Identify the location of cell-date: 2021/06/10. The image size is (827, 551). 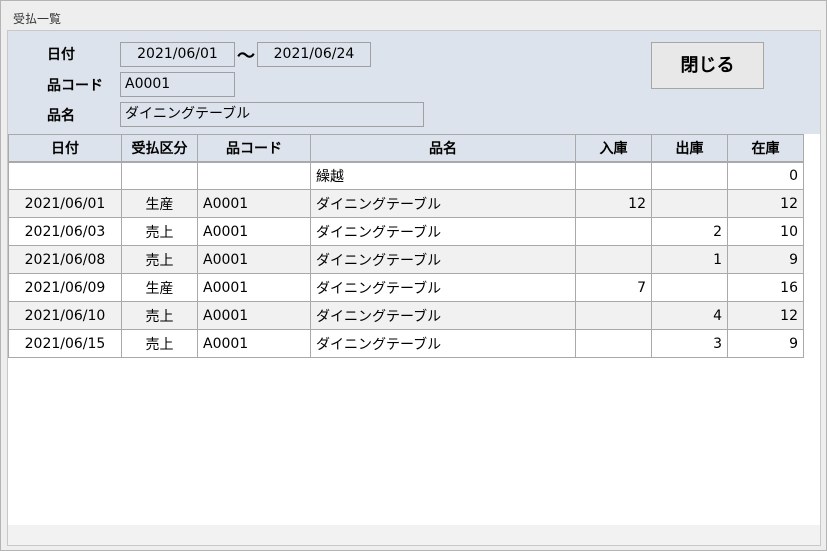
(65, 315).